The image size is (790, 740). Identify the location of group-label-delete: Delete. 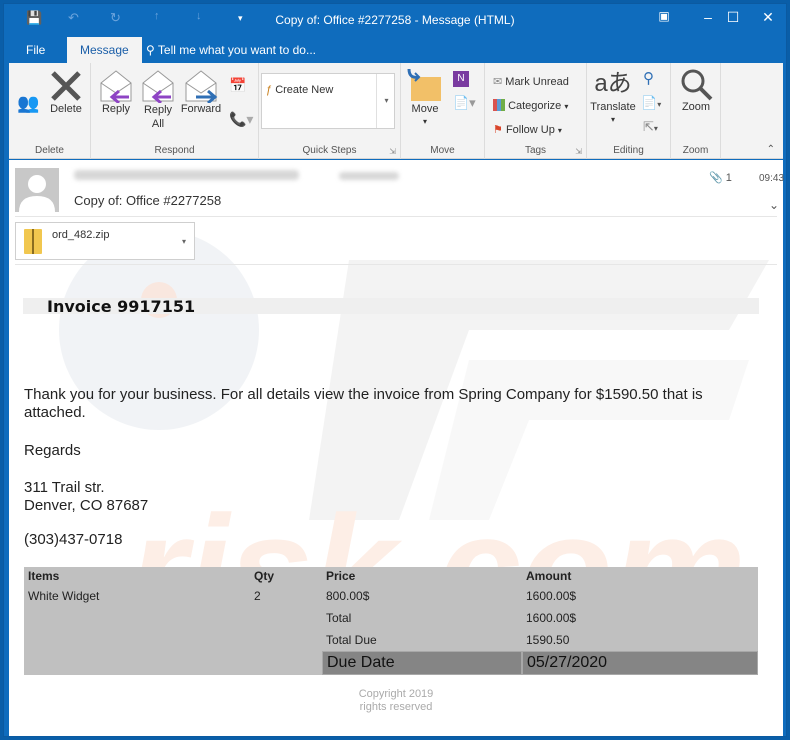
(49, 150).